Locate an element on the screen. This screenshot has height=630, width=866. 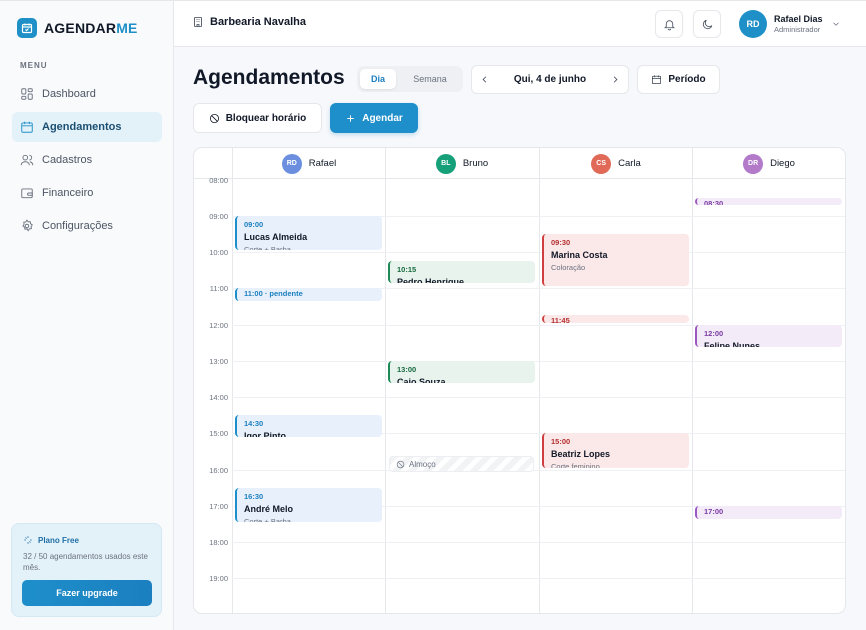
moon-icon is located at coordinates (707, 24).